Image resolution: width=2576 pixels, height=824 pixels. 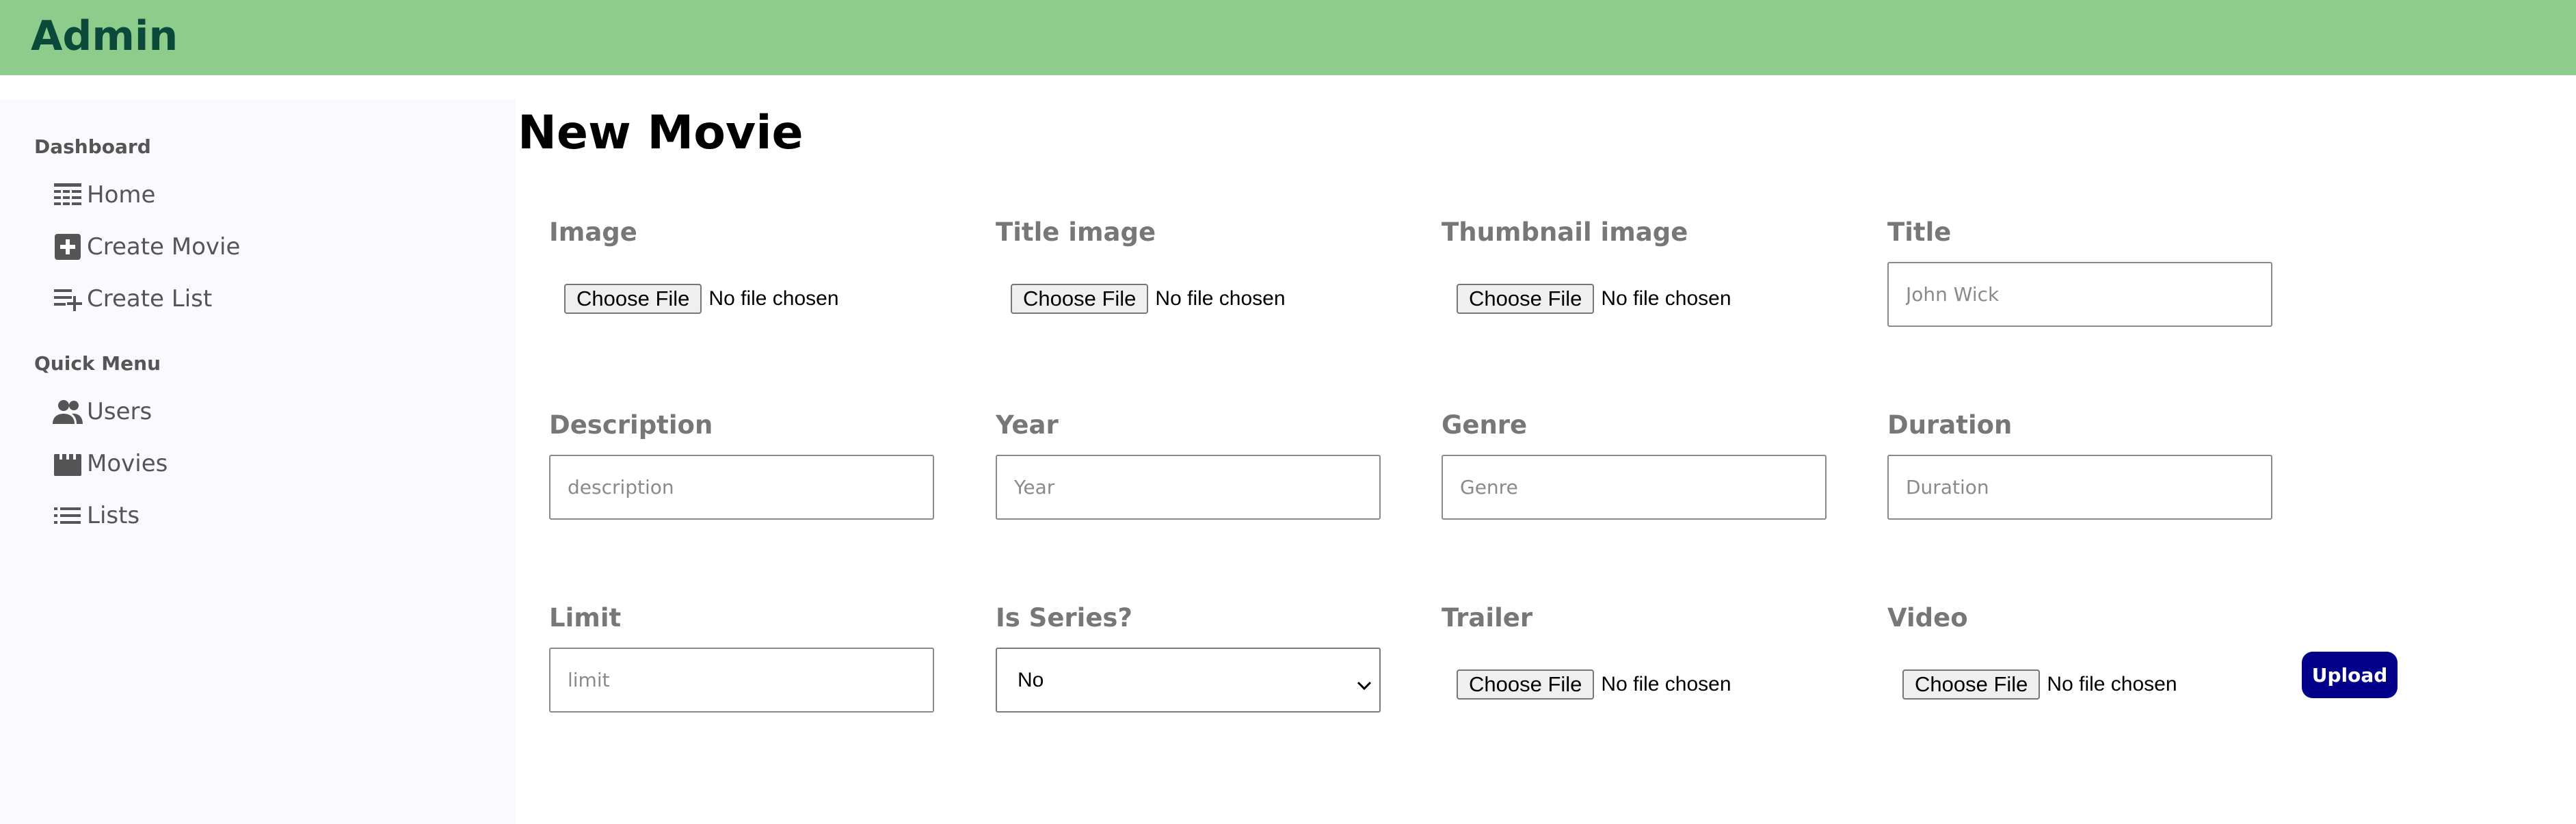 I want to click on trailer-field: Trailer Choose File No file chosen, so click(x=1635, y=650).